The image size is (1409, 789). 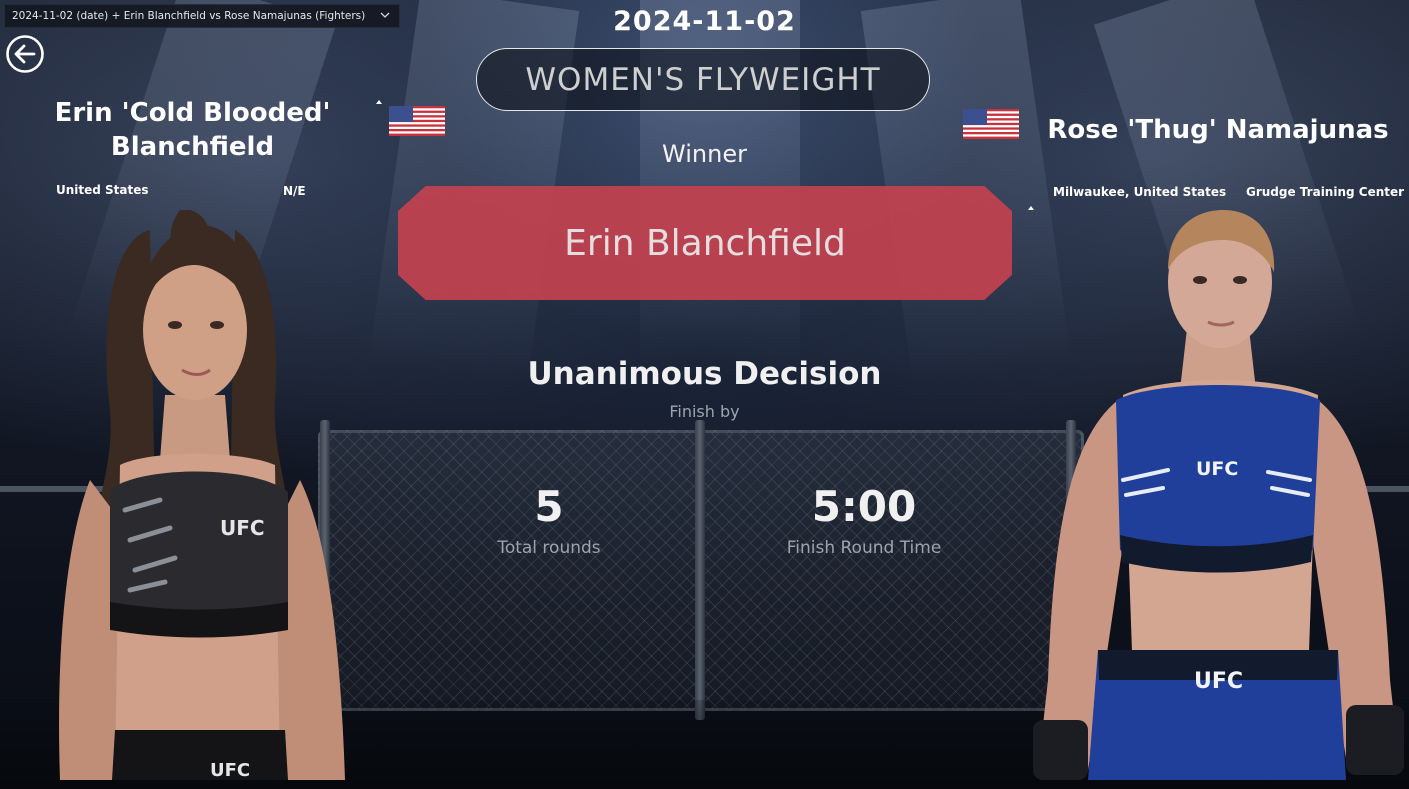 What do you see at coordinates (864, 506) in the screenshot?
I see `finish-time-value: 5:00` at bounding box center [864, 506].